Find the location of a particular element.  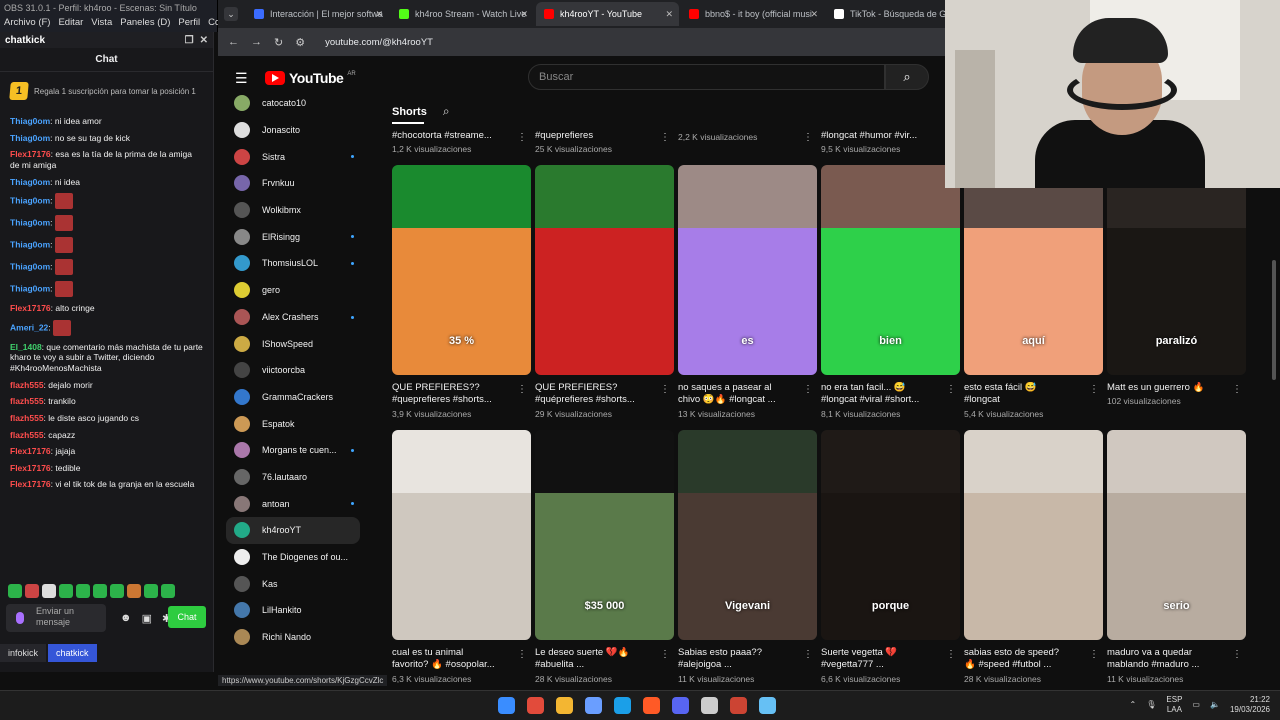

browser-tab: bbno$ - it boy (official musi ✕ is located at coordinates (752, 14).